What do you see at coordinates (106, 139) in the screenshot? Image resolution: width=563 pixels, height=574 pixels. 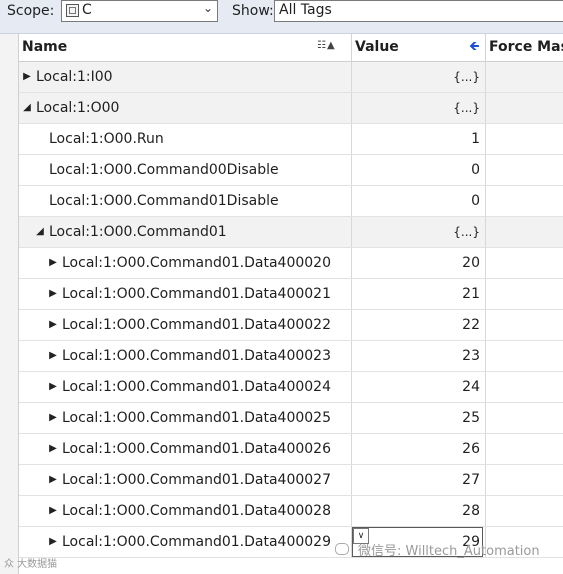 I see `tag-name: Local:1:O00.Run` at bounding box center [106, 139].